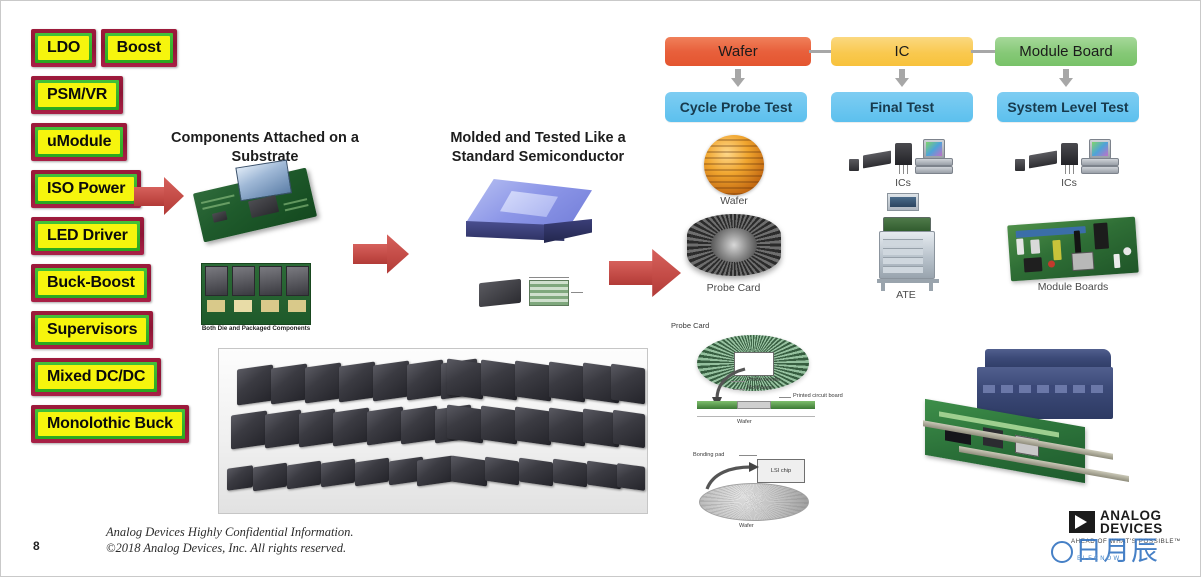 The height and width of the screenshot is (577, 1201). I want to click on sidebar-item-label: uModule, so click(79, 142).